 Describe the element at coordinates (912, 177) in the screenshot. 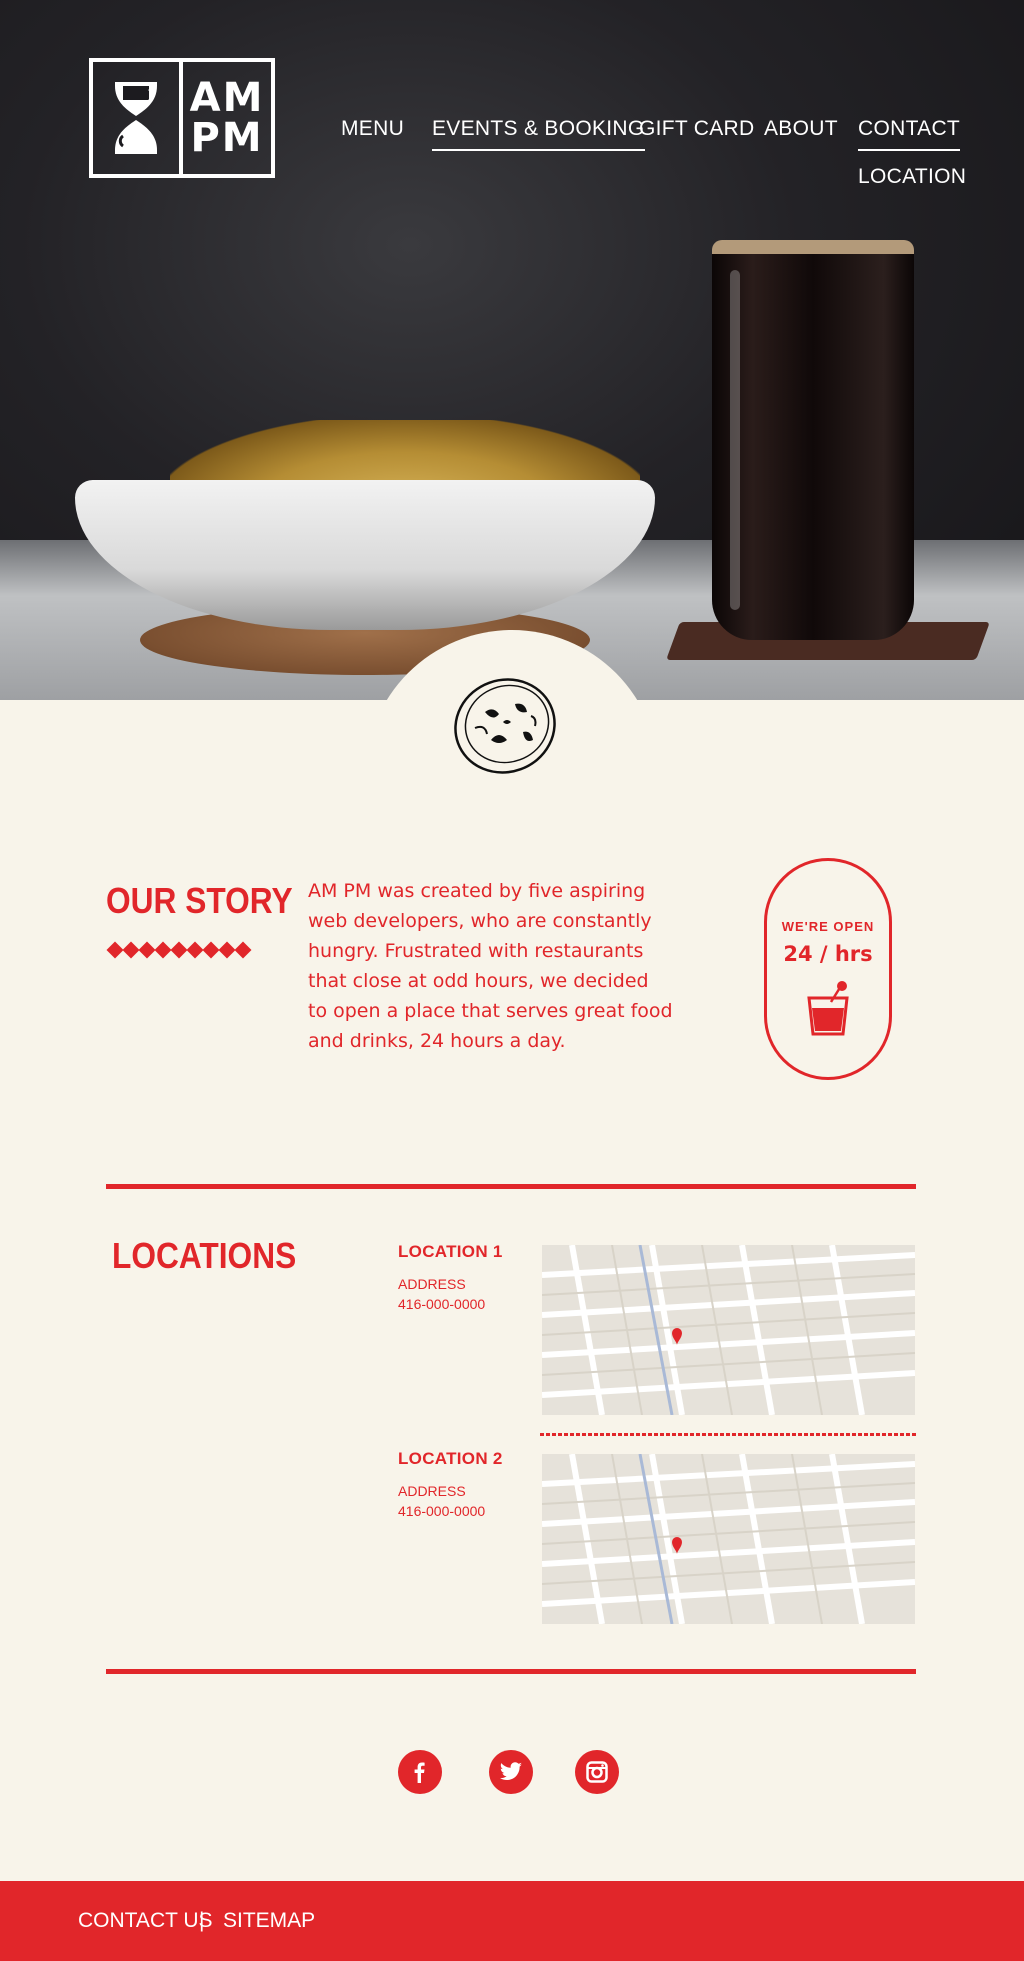

I see `nav-location: LOCATION` at that location.